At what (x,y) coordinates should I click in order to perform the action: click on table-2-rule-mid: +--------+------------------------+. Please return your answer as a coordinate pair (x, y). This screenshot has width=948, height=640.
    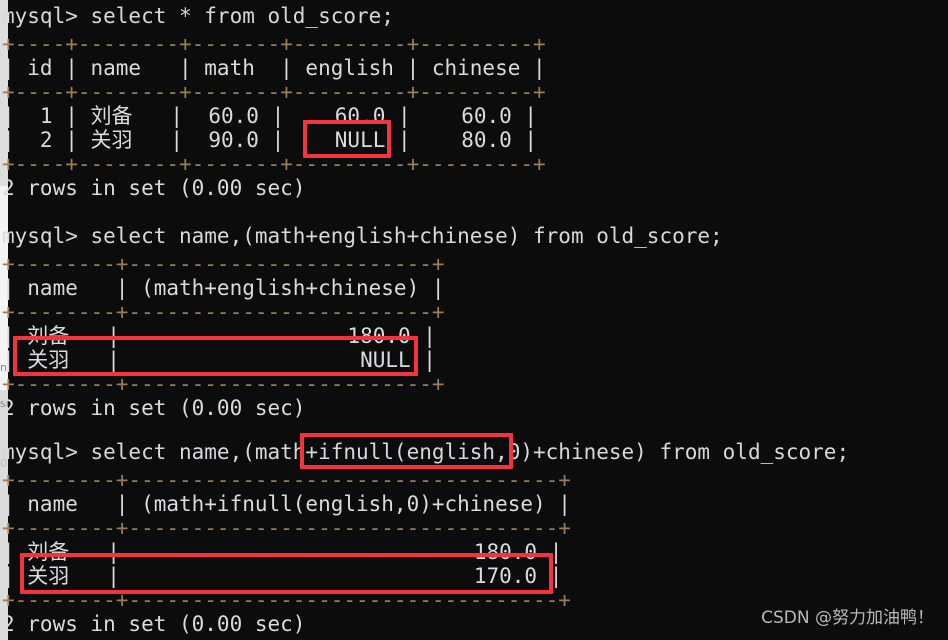
    Looking at the image, I should click on (223, 312).